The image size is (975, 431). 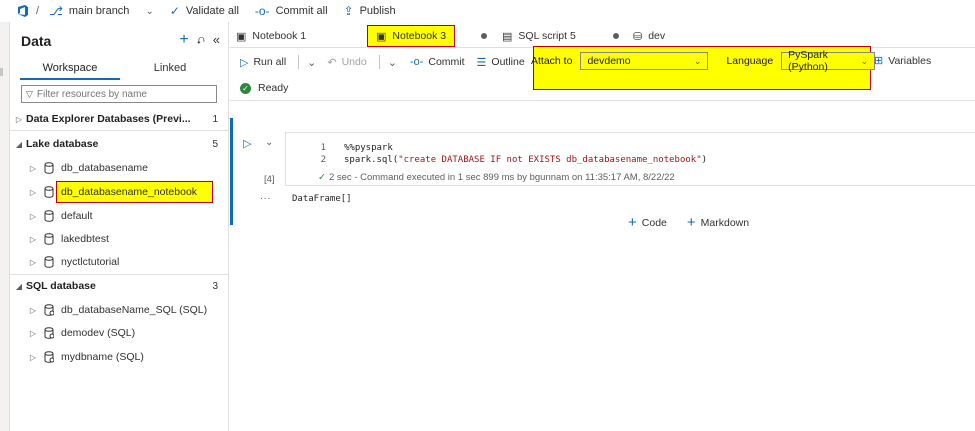 I want to click on filter-input, so click(x=121, y=94).